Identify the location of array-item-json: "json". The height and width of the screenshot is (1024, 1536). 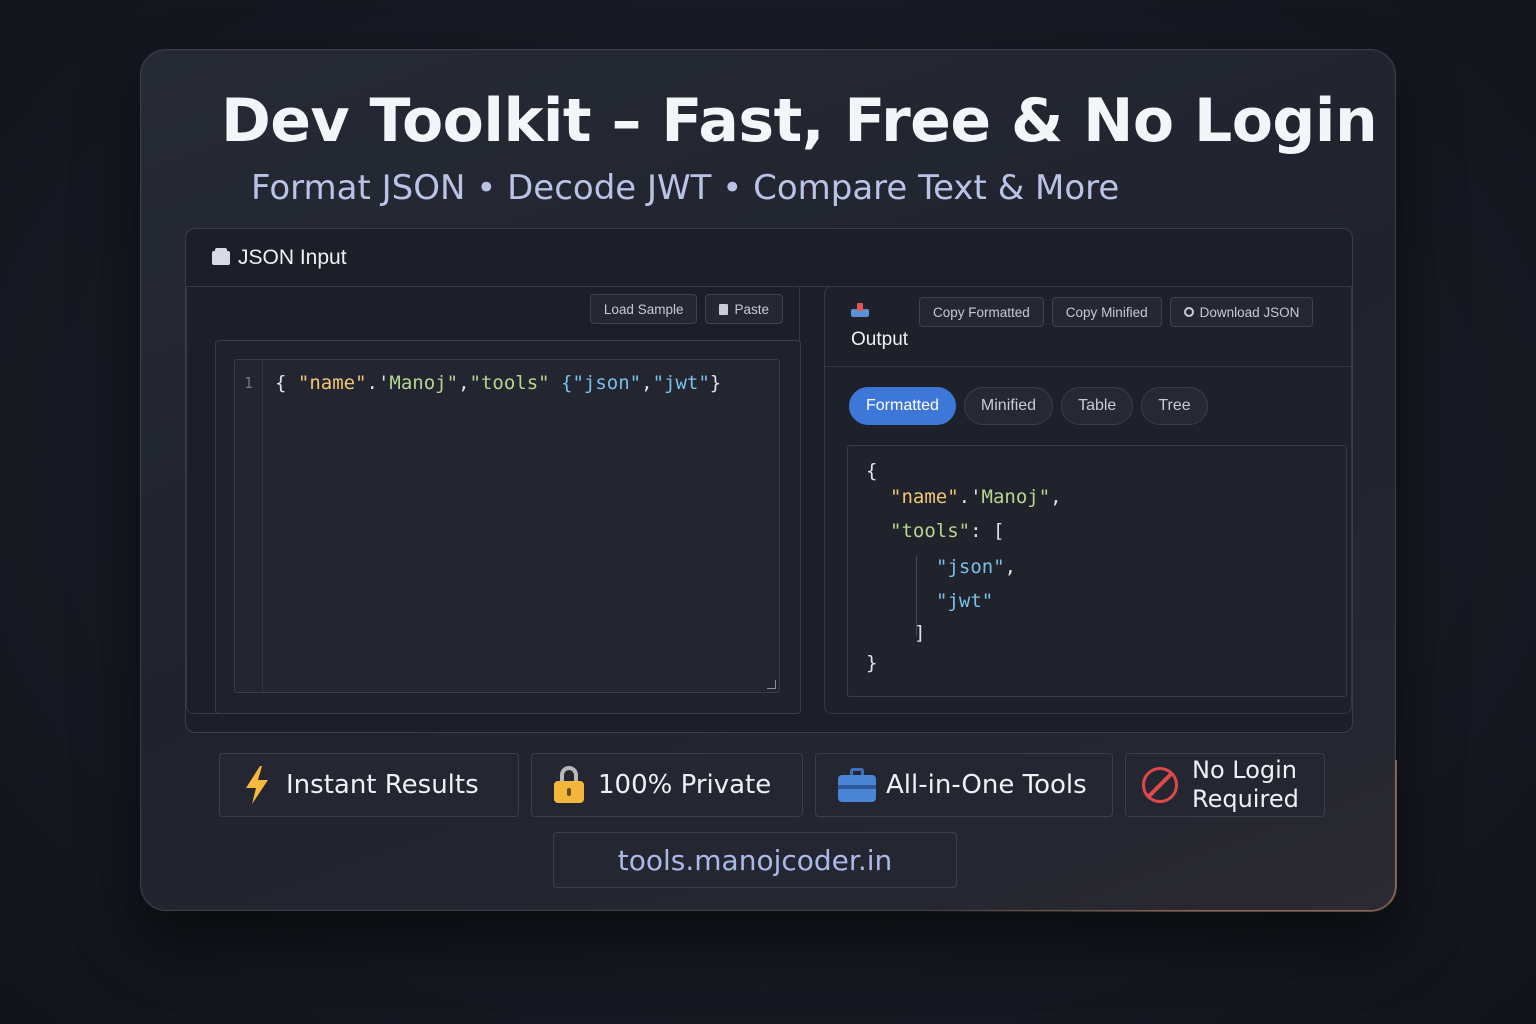
(607, 383).